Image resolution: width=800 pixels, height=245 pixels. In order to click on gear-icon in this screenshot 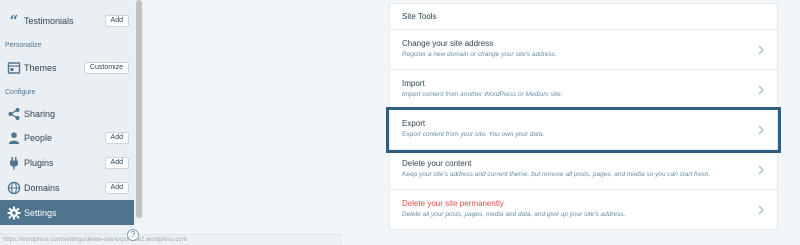, I will do `click(14, 213)`.